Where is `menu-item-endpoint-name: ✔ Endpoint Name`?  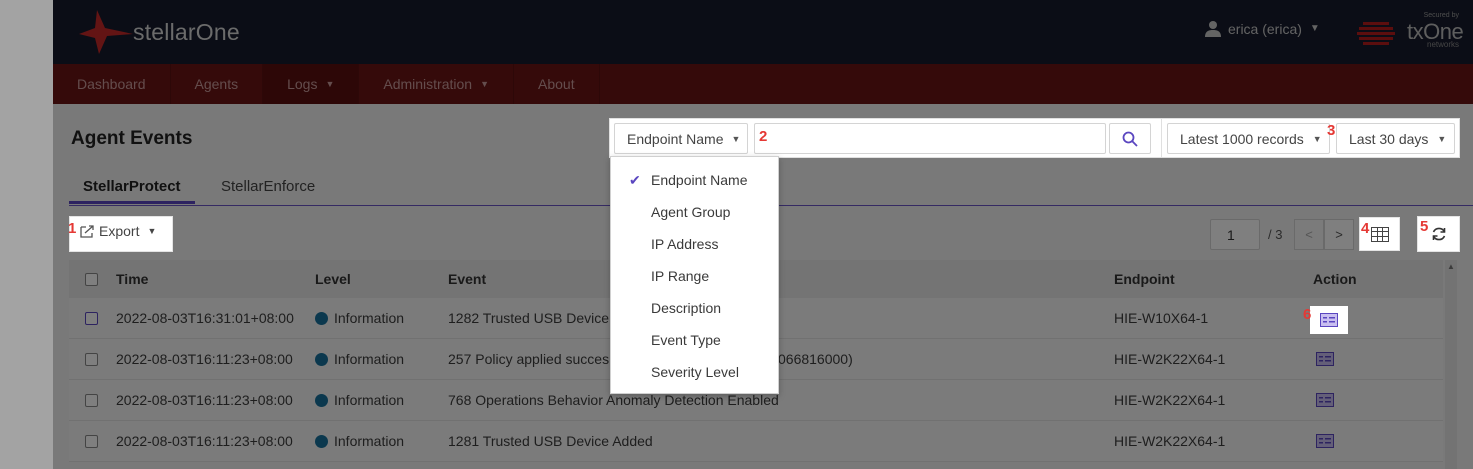 menu-item-endpoint-name: ✔ Endpoint Name is located at coordinates (694, 180).